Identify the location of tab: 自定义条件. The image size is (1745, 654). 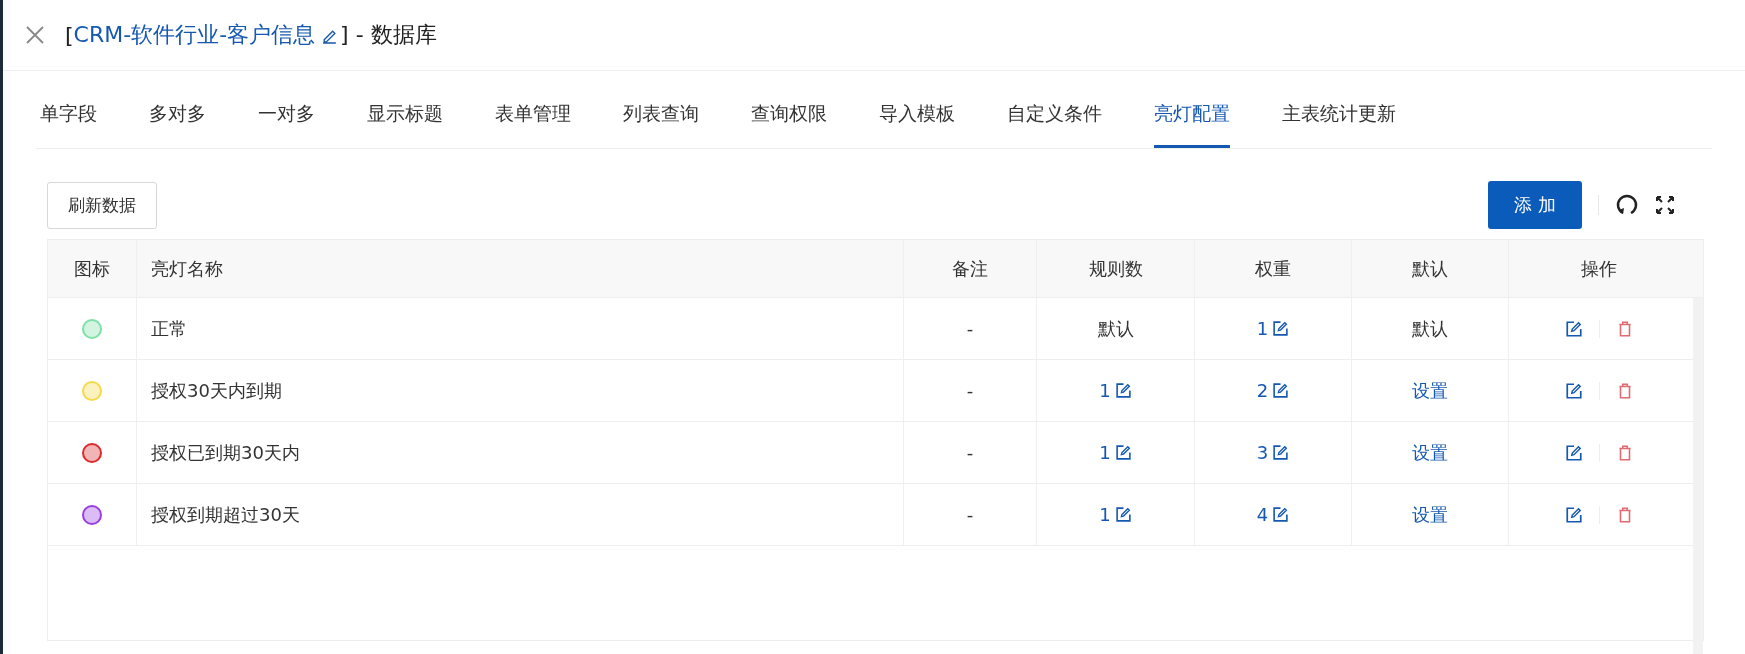
(1054, 118).